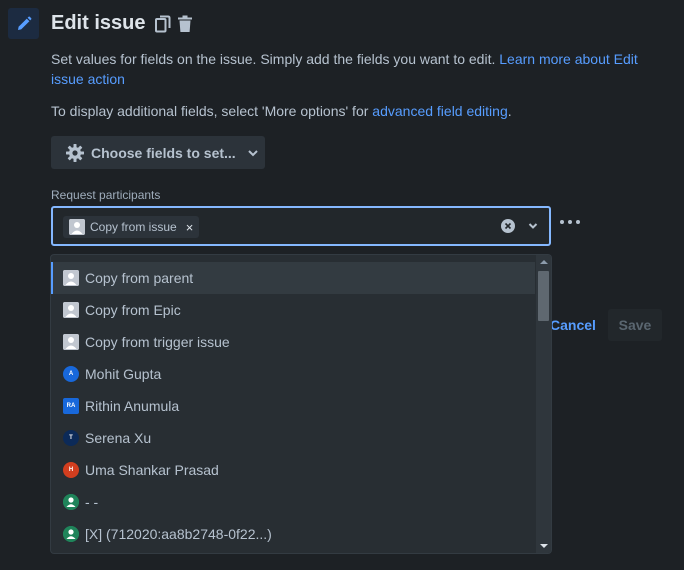 The image size is (684, 570). I want to click on option-label: Uma Shankar Prasad, so click(152, 470).